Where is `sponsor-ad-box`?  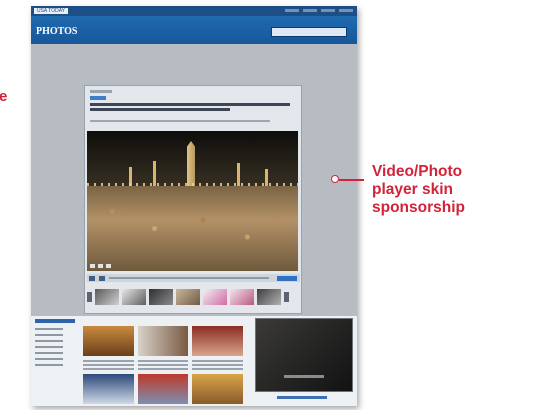
sponsor-ad-box is located at coordinates (304, 355).